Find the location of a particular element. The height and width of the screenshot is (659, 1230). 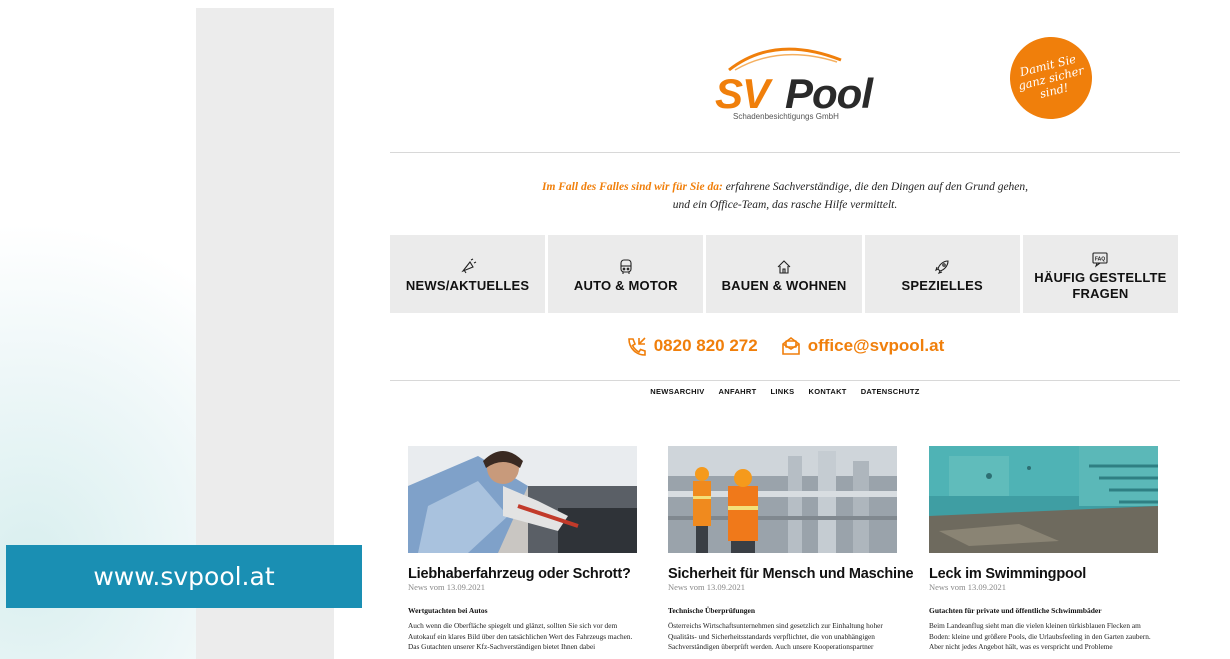

empty-pool-image is located at coordinates (1043, 499).